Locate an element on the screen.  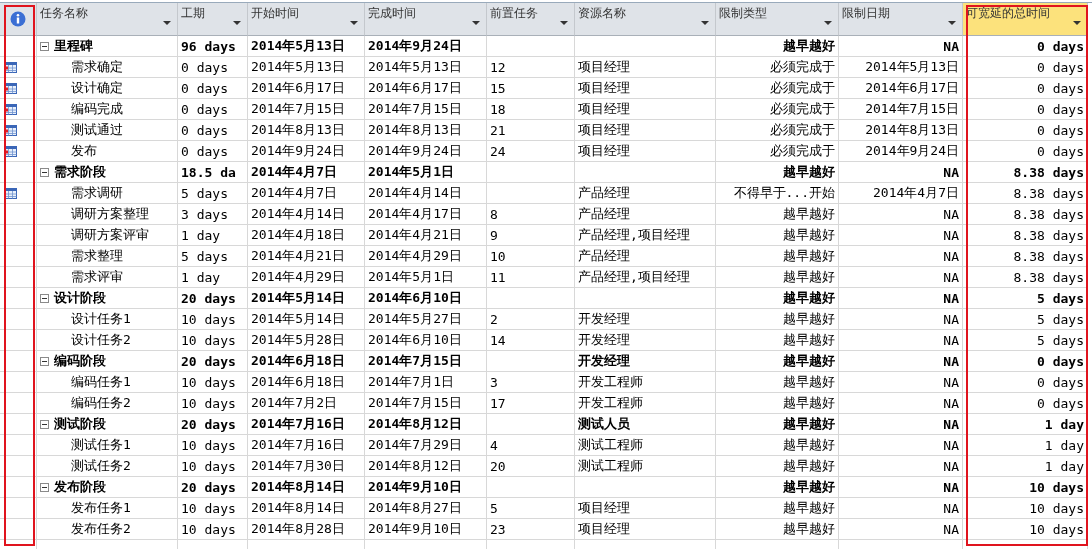
start-date-cell: 2014年7月30日 is located at coordinates (306, 466).